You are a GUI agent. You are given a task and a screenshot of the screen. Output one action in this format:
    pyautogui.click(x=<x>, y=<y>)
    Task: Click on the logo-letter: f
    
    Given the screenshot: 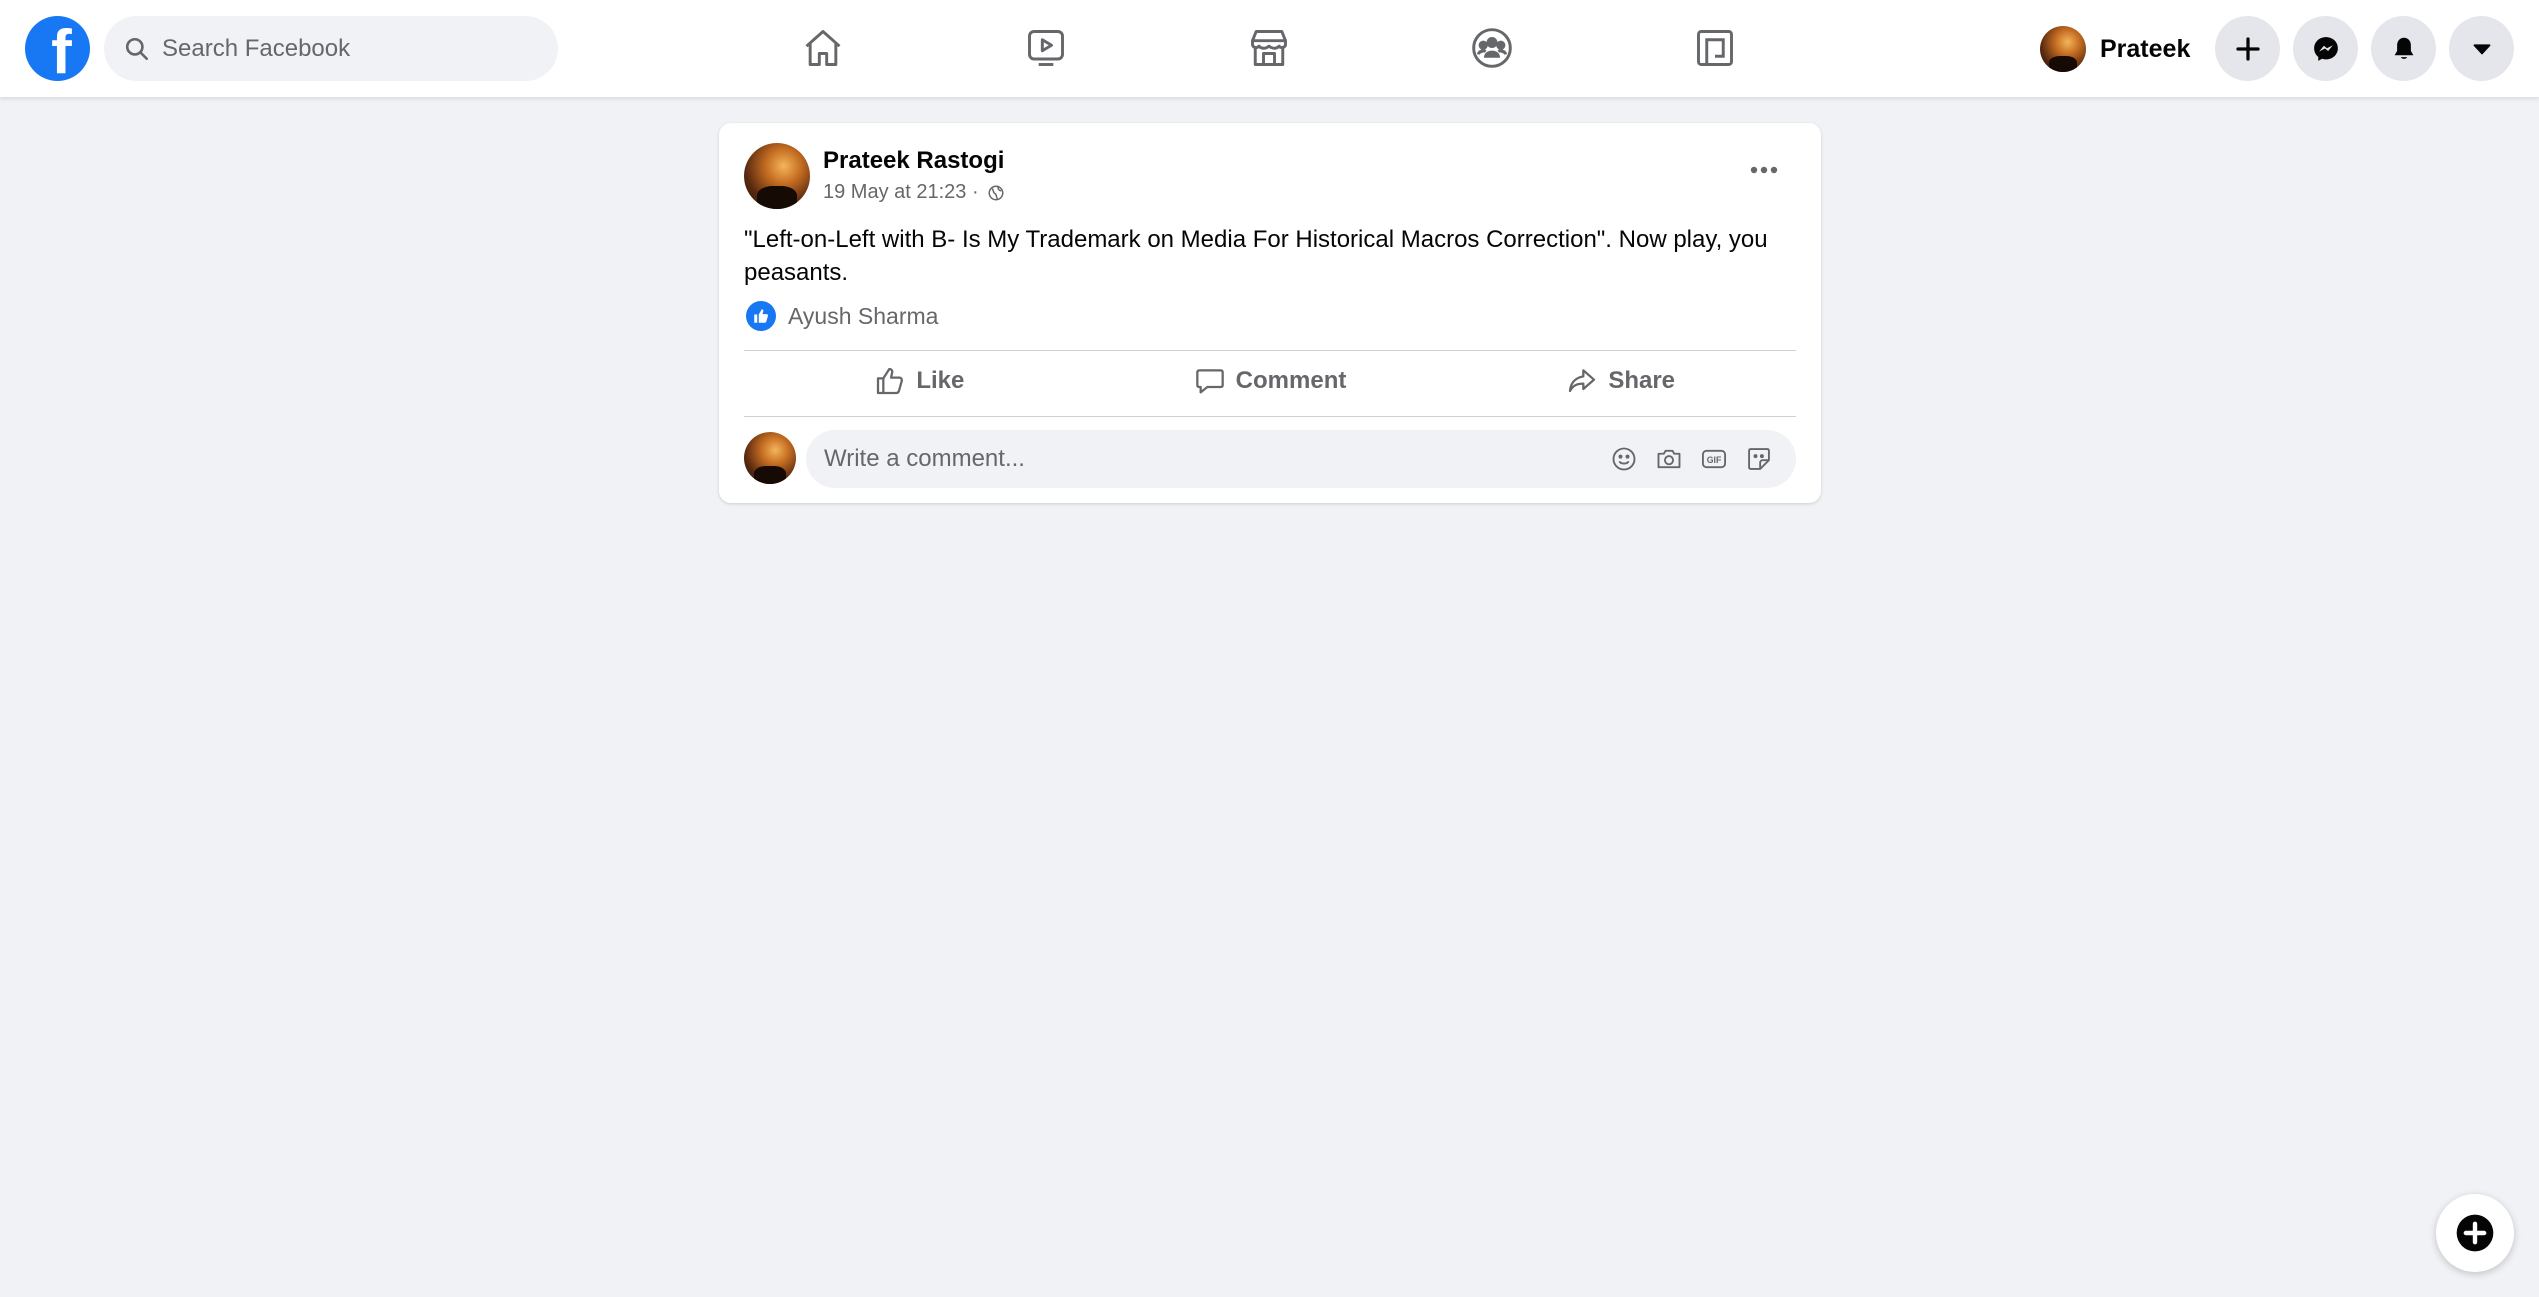 What is the action you would take?
    pyautogui.click(x=61, y=50)
    